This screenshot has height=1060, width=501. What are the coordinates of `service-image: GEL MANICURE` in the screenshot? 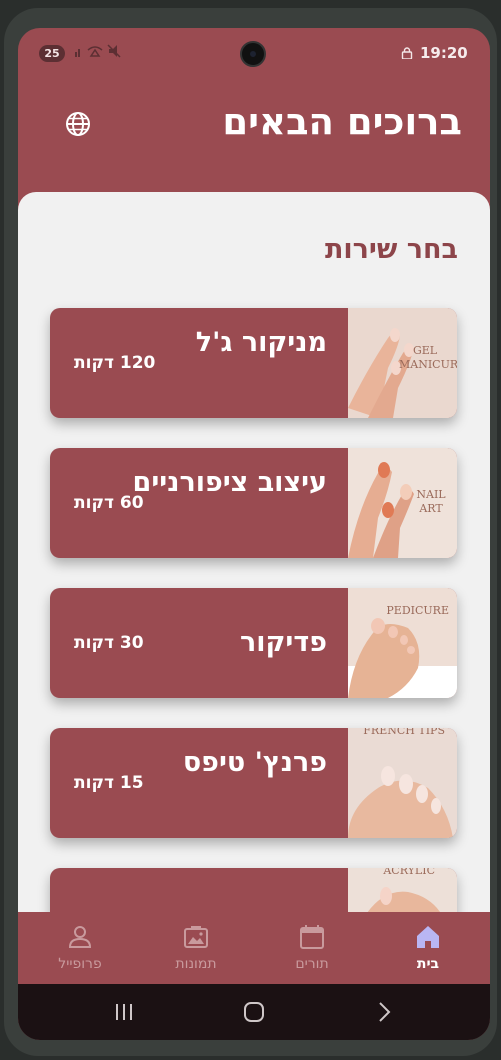 It's located at (402, 363).